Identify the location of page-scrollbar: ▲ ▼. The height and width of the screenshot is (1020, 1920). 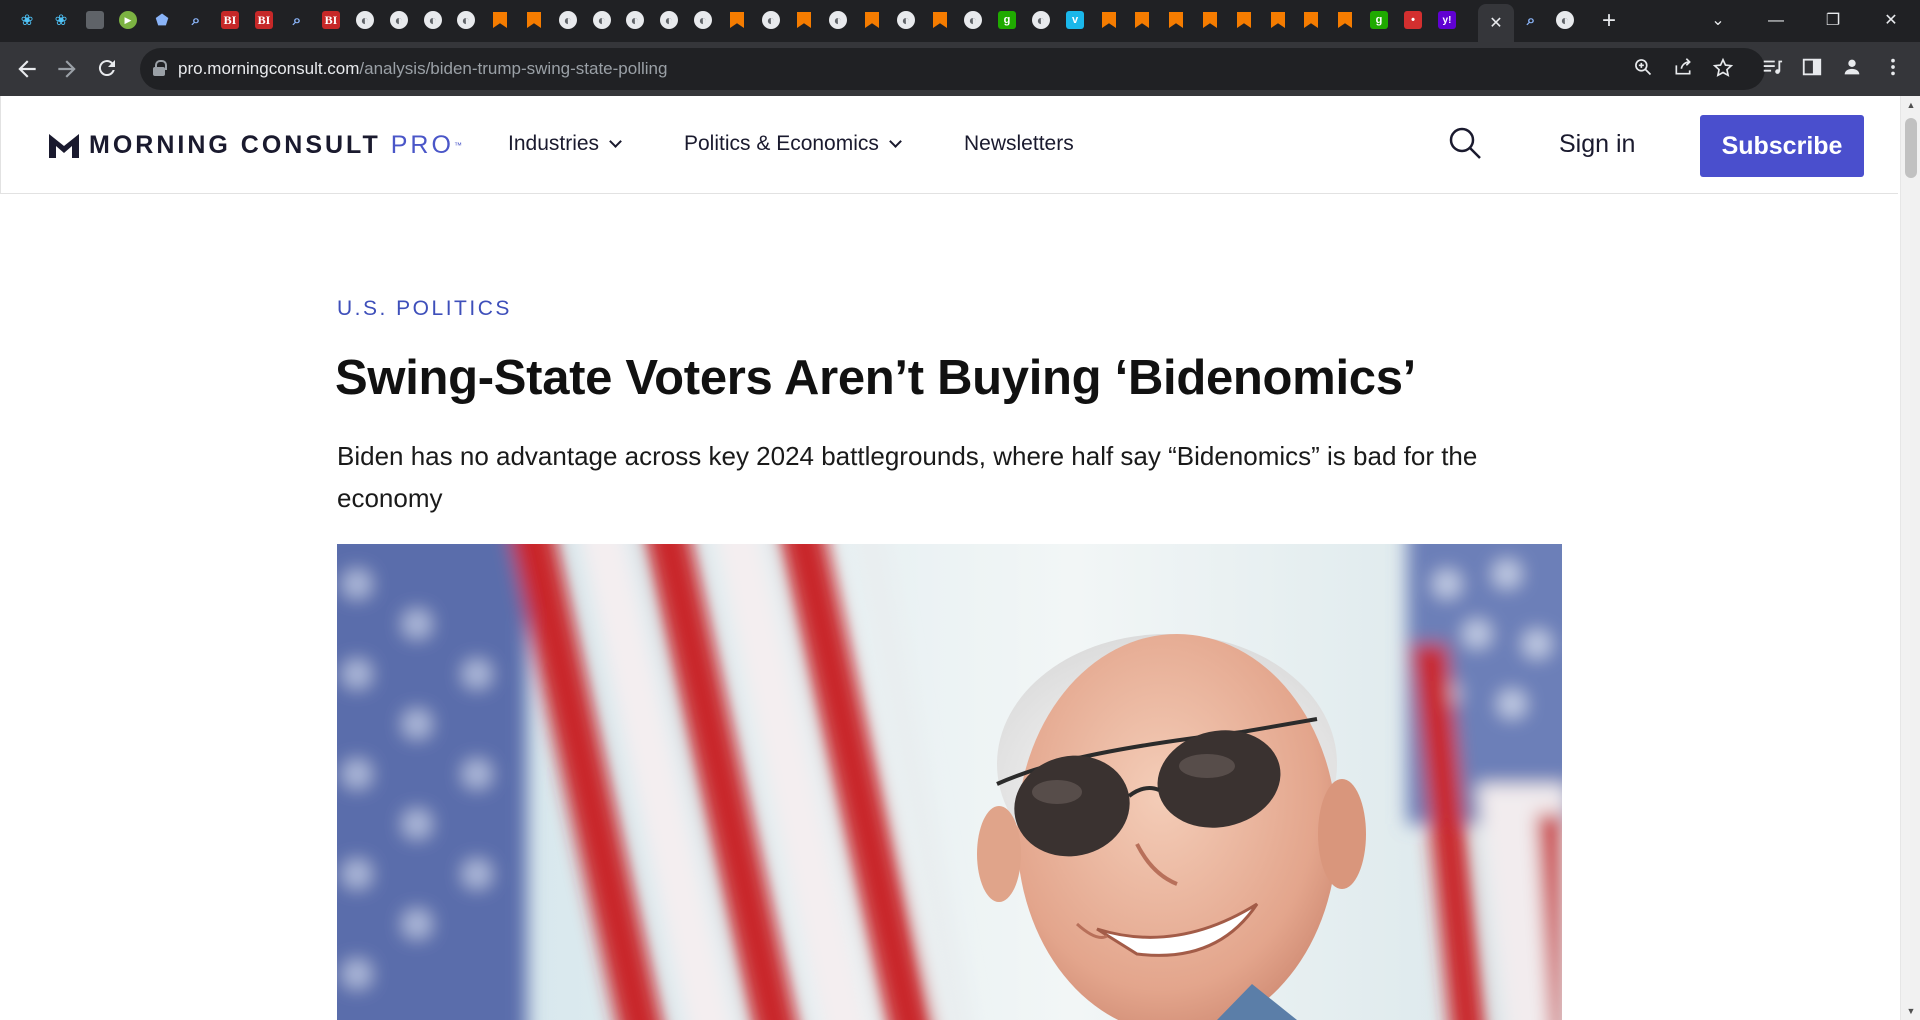
(1910, 558).